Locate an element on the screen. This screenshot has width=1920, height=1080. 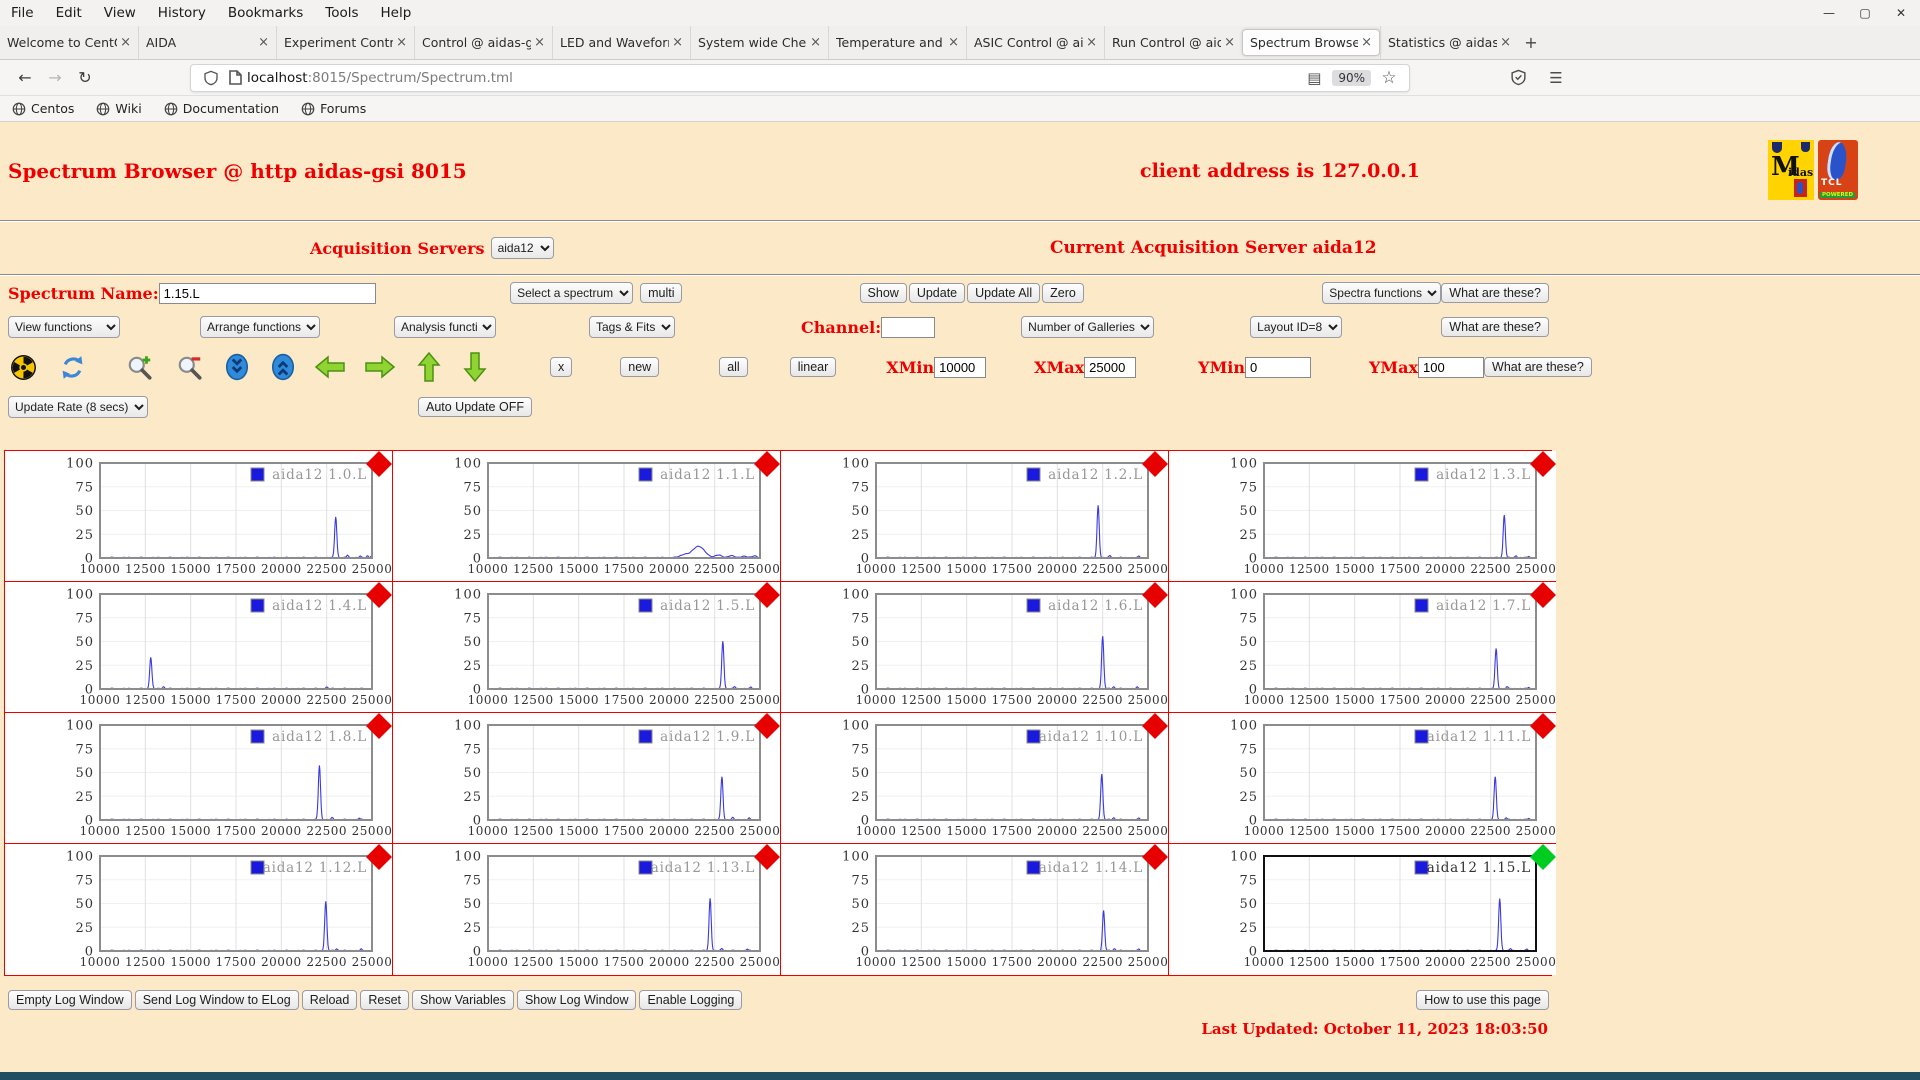
spectrum-name-input is located at coordinates (267, 293).